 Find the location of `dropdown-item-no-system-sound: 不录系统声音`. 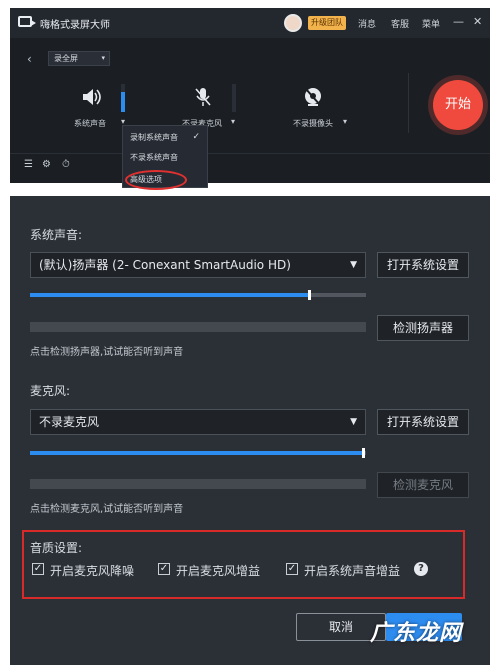

dropdown-item-no-system-sound: 不录系统声音 is located at coordinates (154, 157).